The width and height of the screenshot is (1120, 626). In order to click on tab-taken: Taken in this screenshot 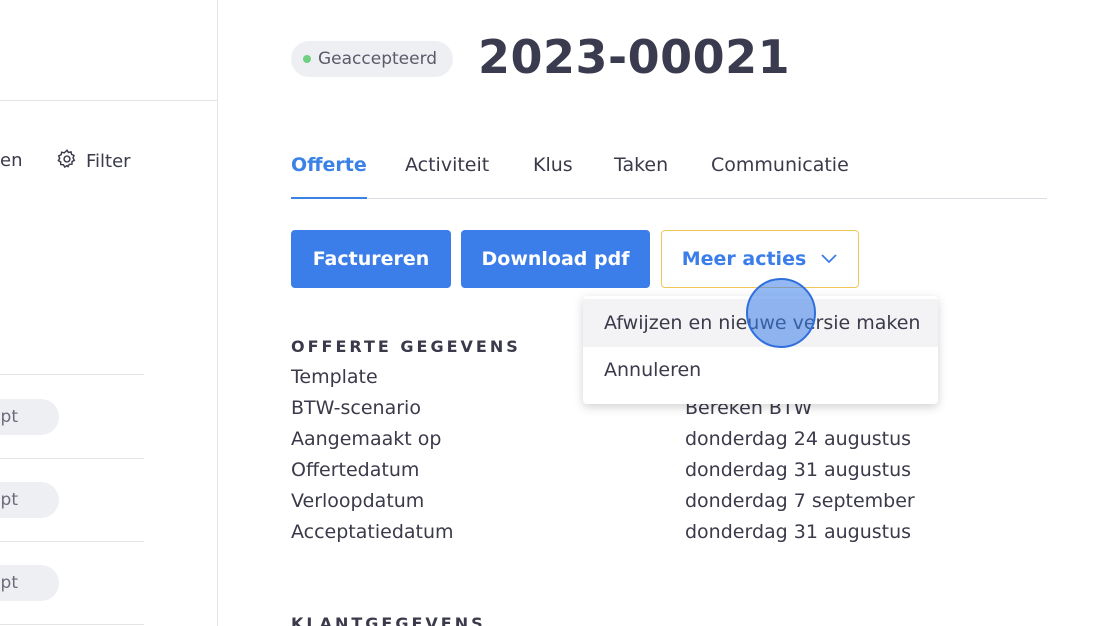, I will do `click(641, 176)`.